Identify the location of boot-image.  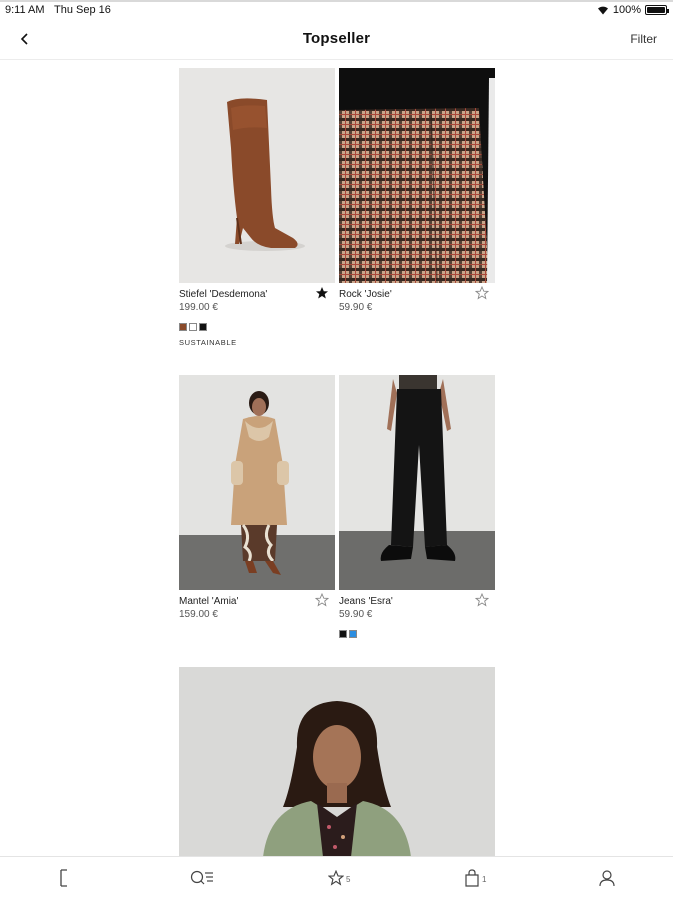
(257, 175).